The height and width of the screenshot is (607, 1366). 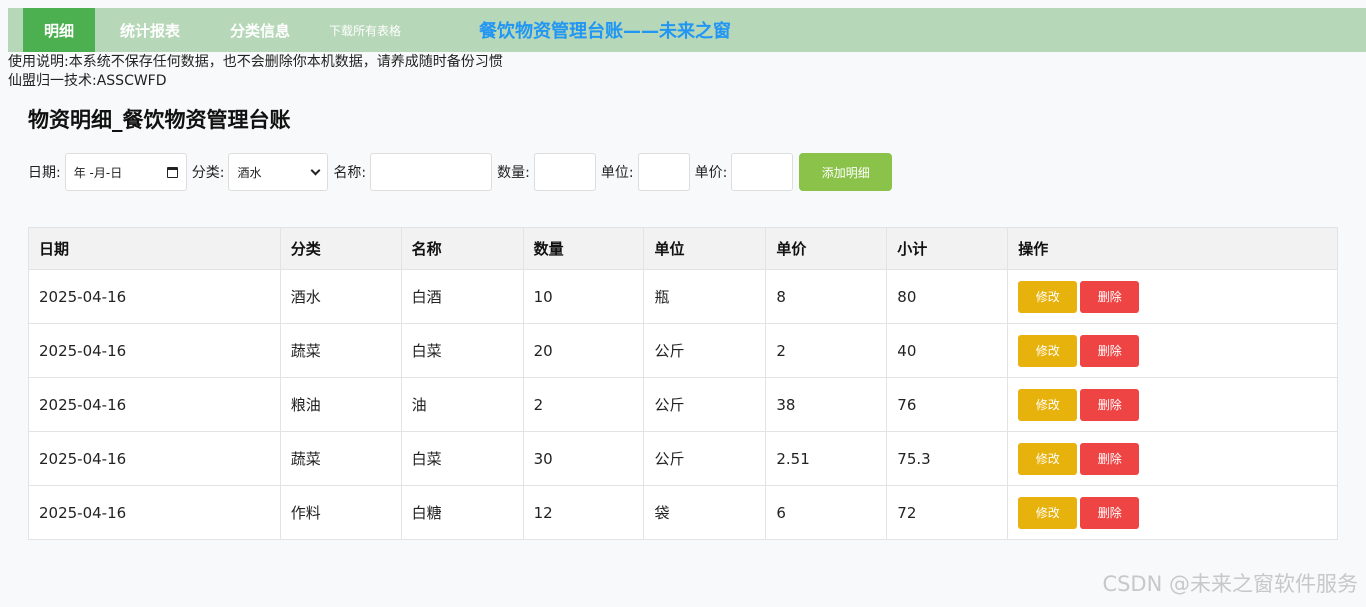 I want to click on cell-subtotal: 76, so click(x=947, y=404).